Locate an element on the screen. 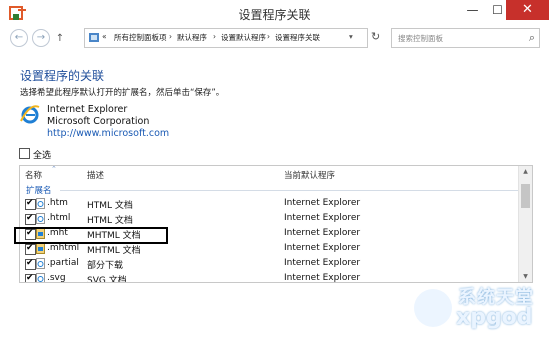 This screenshot has width=549, height=341. column-header-name: 名称 is located at coordinates (33, 175).